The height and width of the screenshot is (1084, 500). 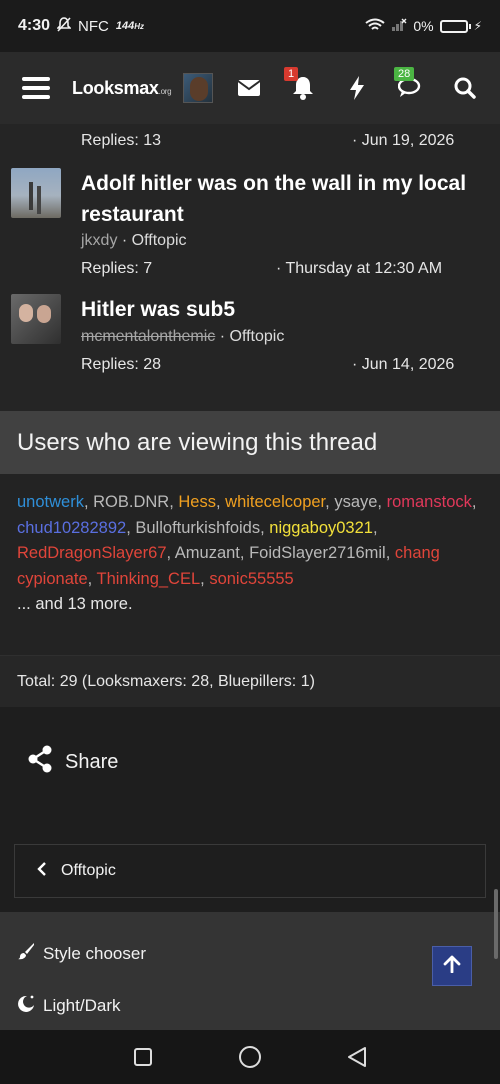 I want to click on scroll-top-button, so click(x=452, y=966).